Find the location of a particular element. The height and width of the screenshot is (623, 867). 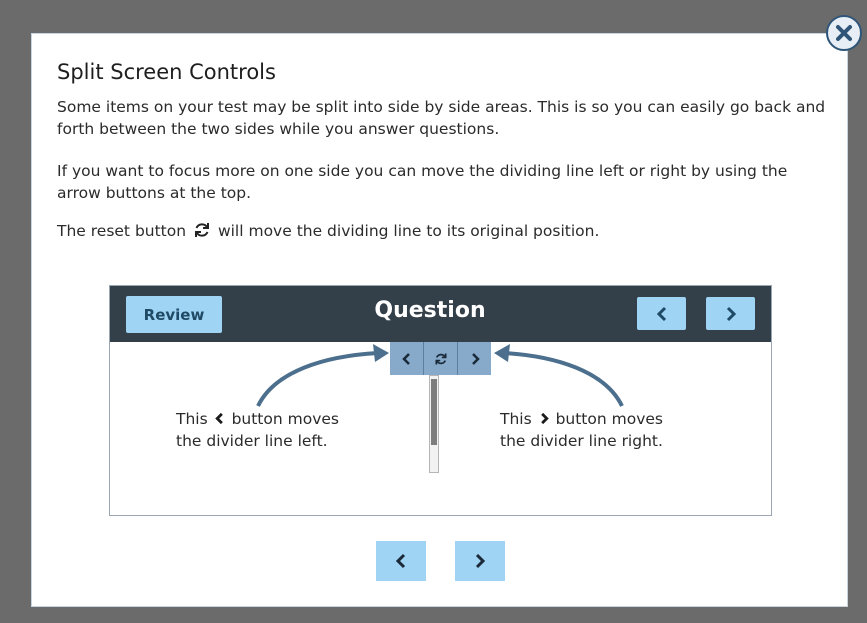

next-page-button is located at coordinates (480, 561).